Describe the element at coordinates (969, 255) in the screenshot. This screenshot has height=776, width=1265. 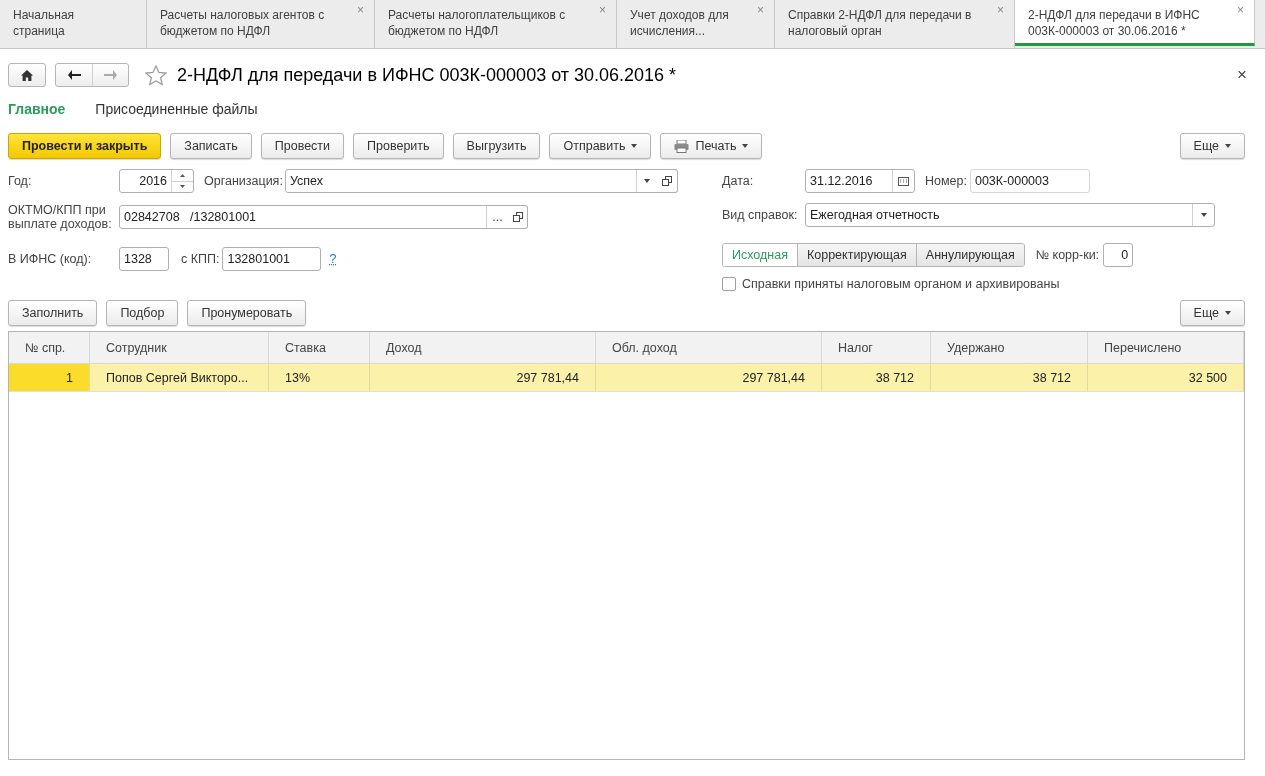
I see `correction-type-button: Аннулирующая` at that location.